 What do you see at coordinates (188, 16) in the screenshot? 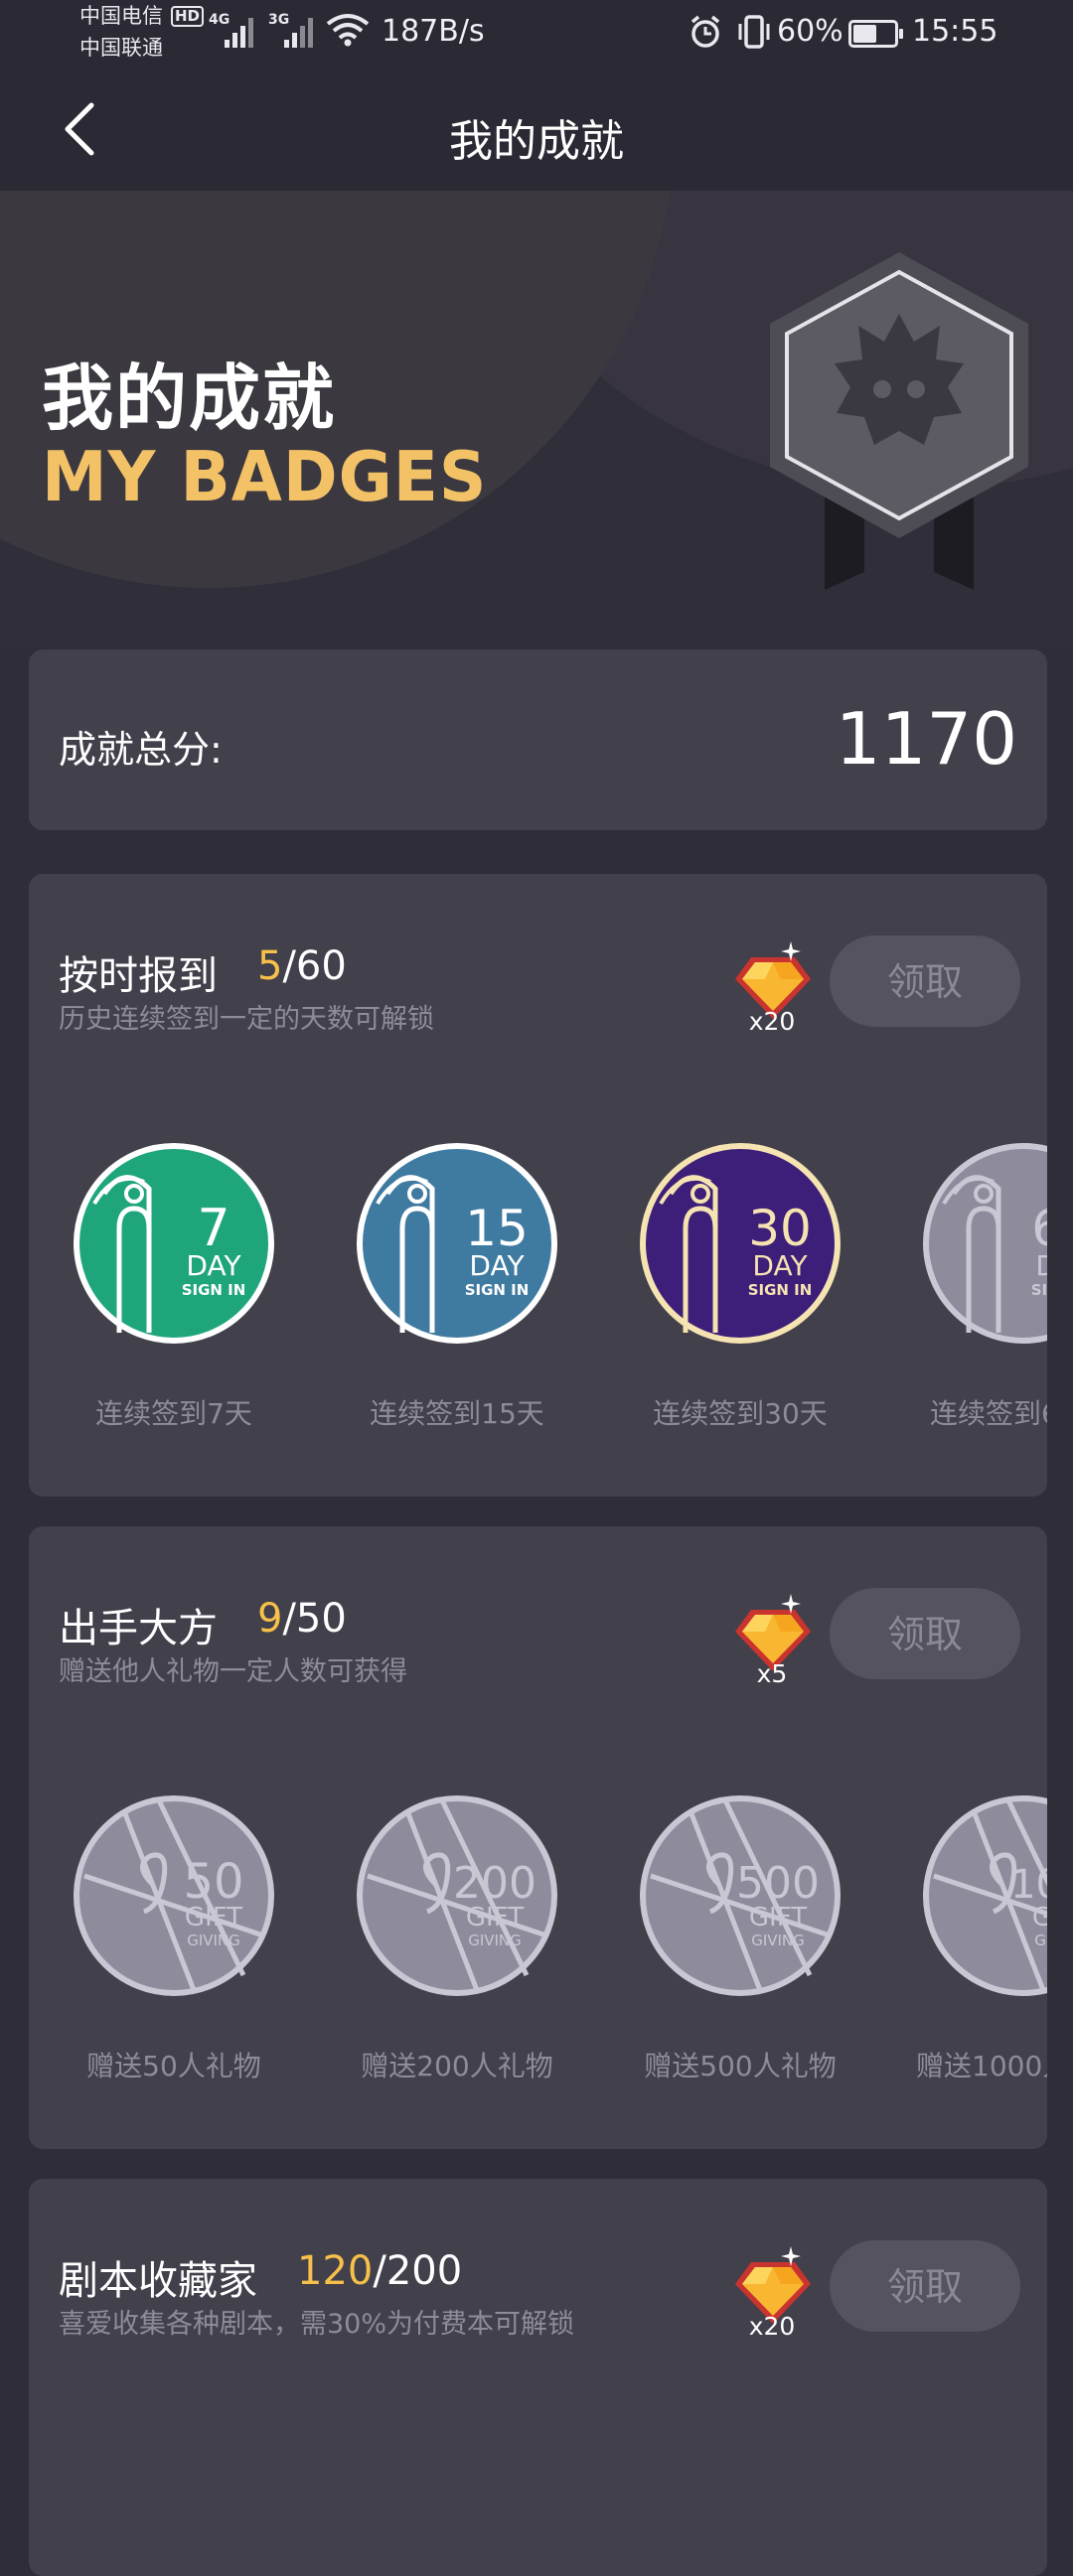
I see `hd-indicator: HD` at bounding box center [188, 16].